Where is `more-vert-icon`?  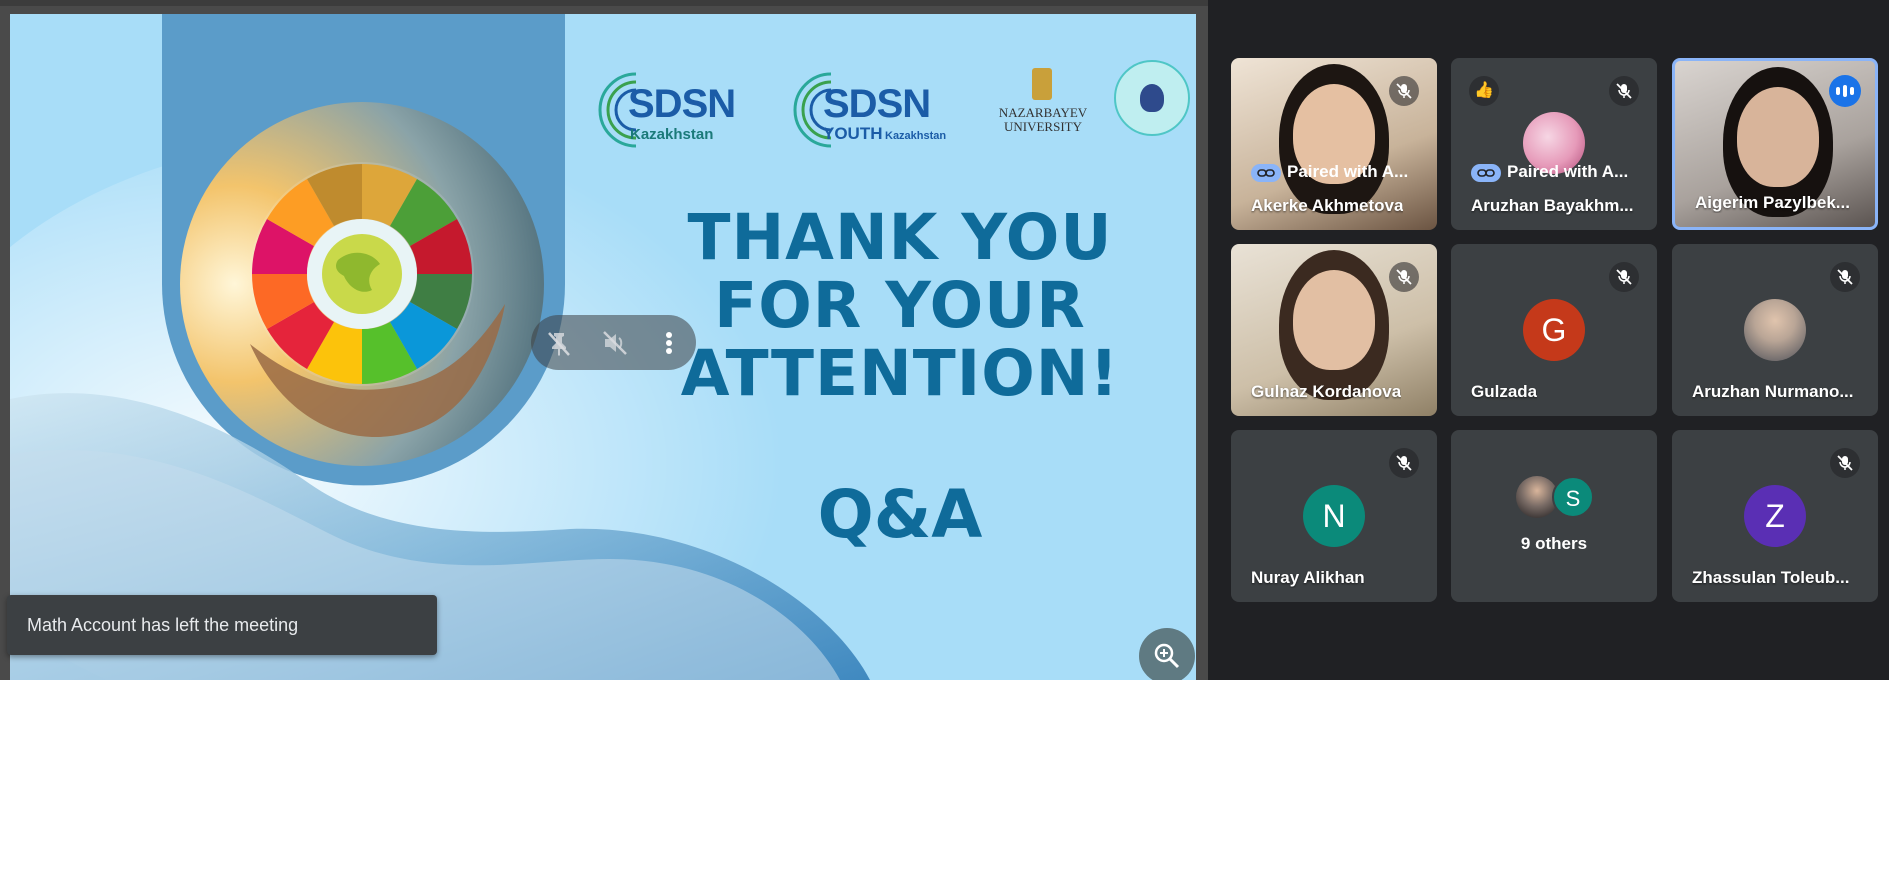 more-vert-icon is located at coordinates (669, 343).